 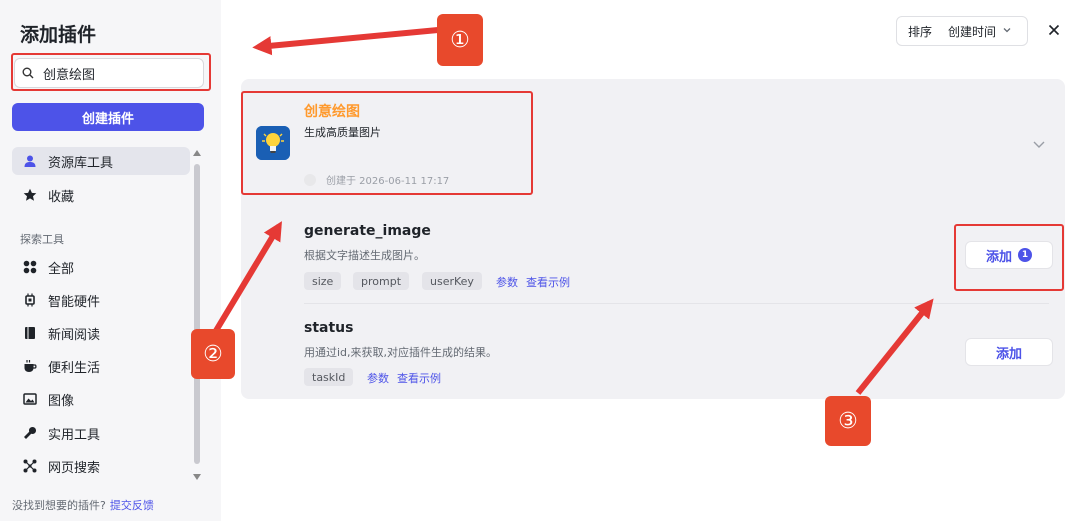 I want to click on sidebar-item-library-tools: 资源库工具, so click(x=101, y=161).